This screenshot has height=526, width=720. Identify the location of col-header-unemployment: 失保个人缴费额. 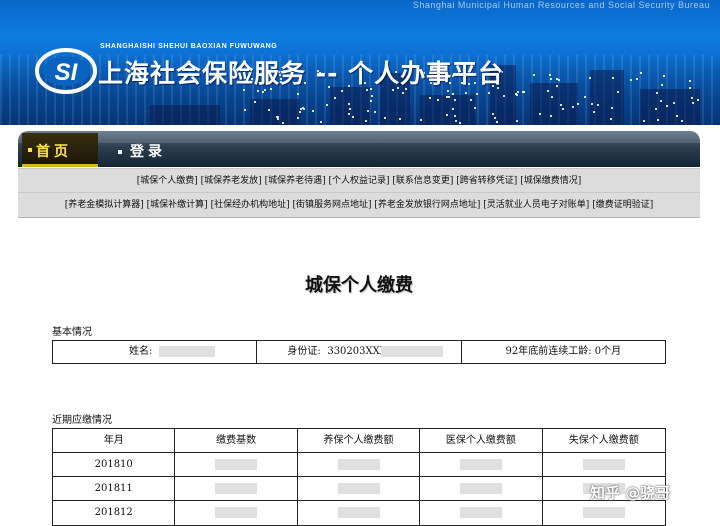
(603, 440).